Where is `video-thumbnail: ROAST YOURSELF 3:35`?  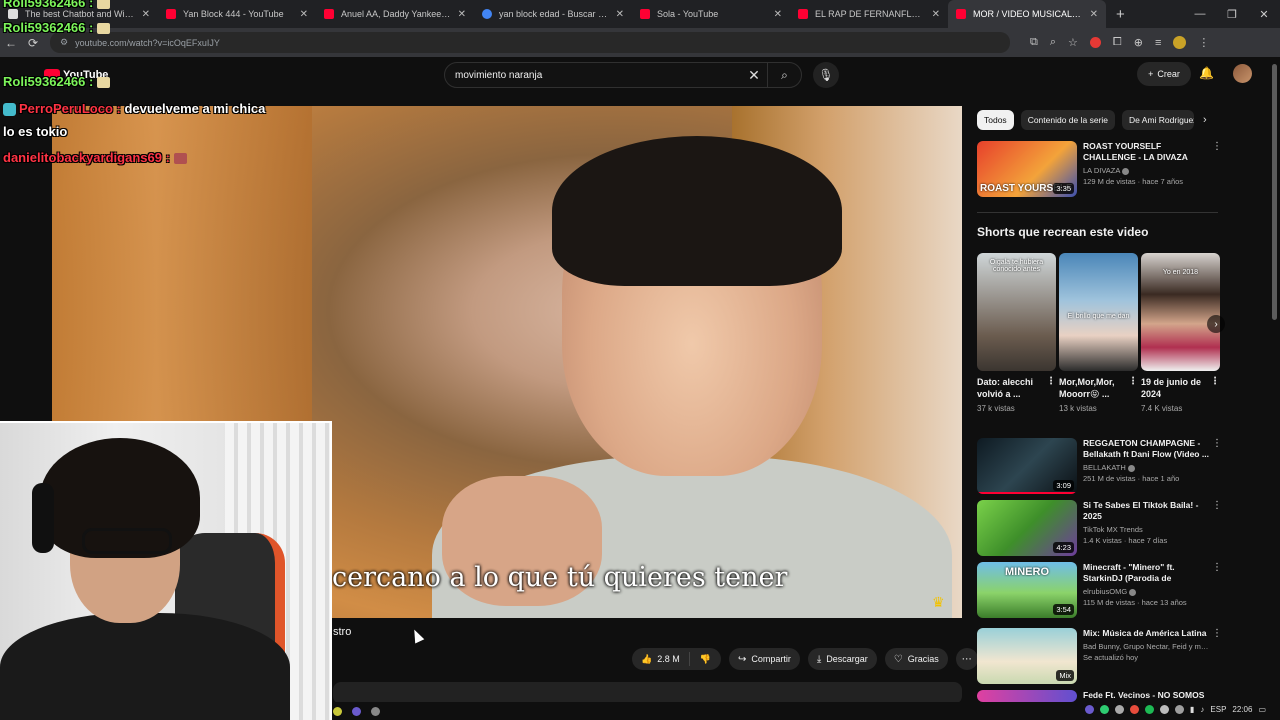 video-thumbnail: ROAST YOURSELF 3:35 is located at coordinates (1027, 169).